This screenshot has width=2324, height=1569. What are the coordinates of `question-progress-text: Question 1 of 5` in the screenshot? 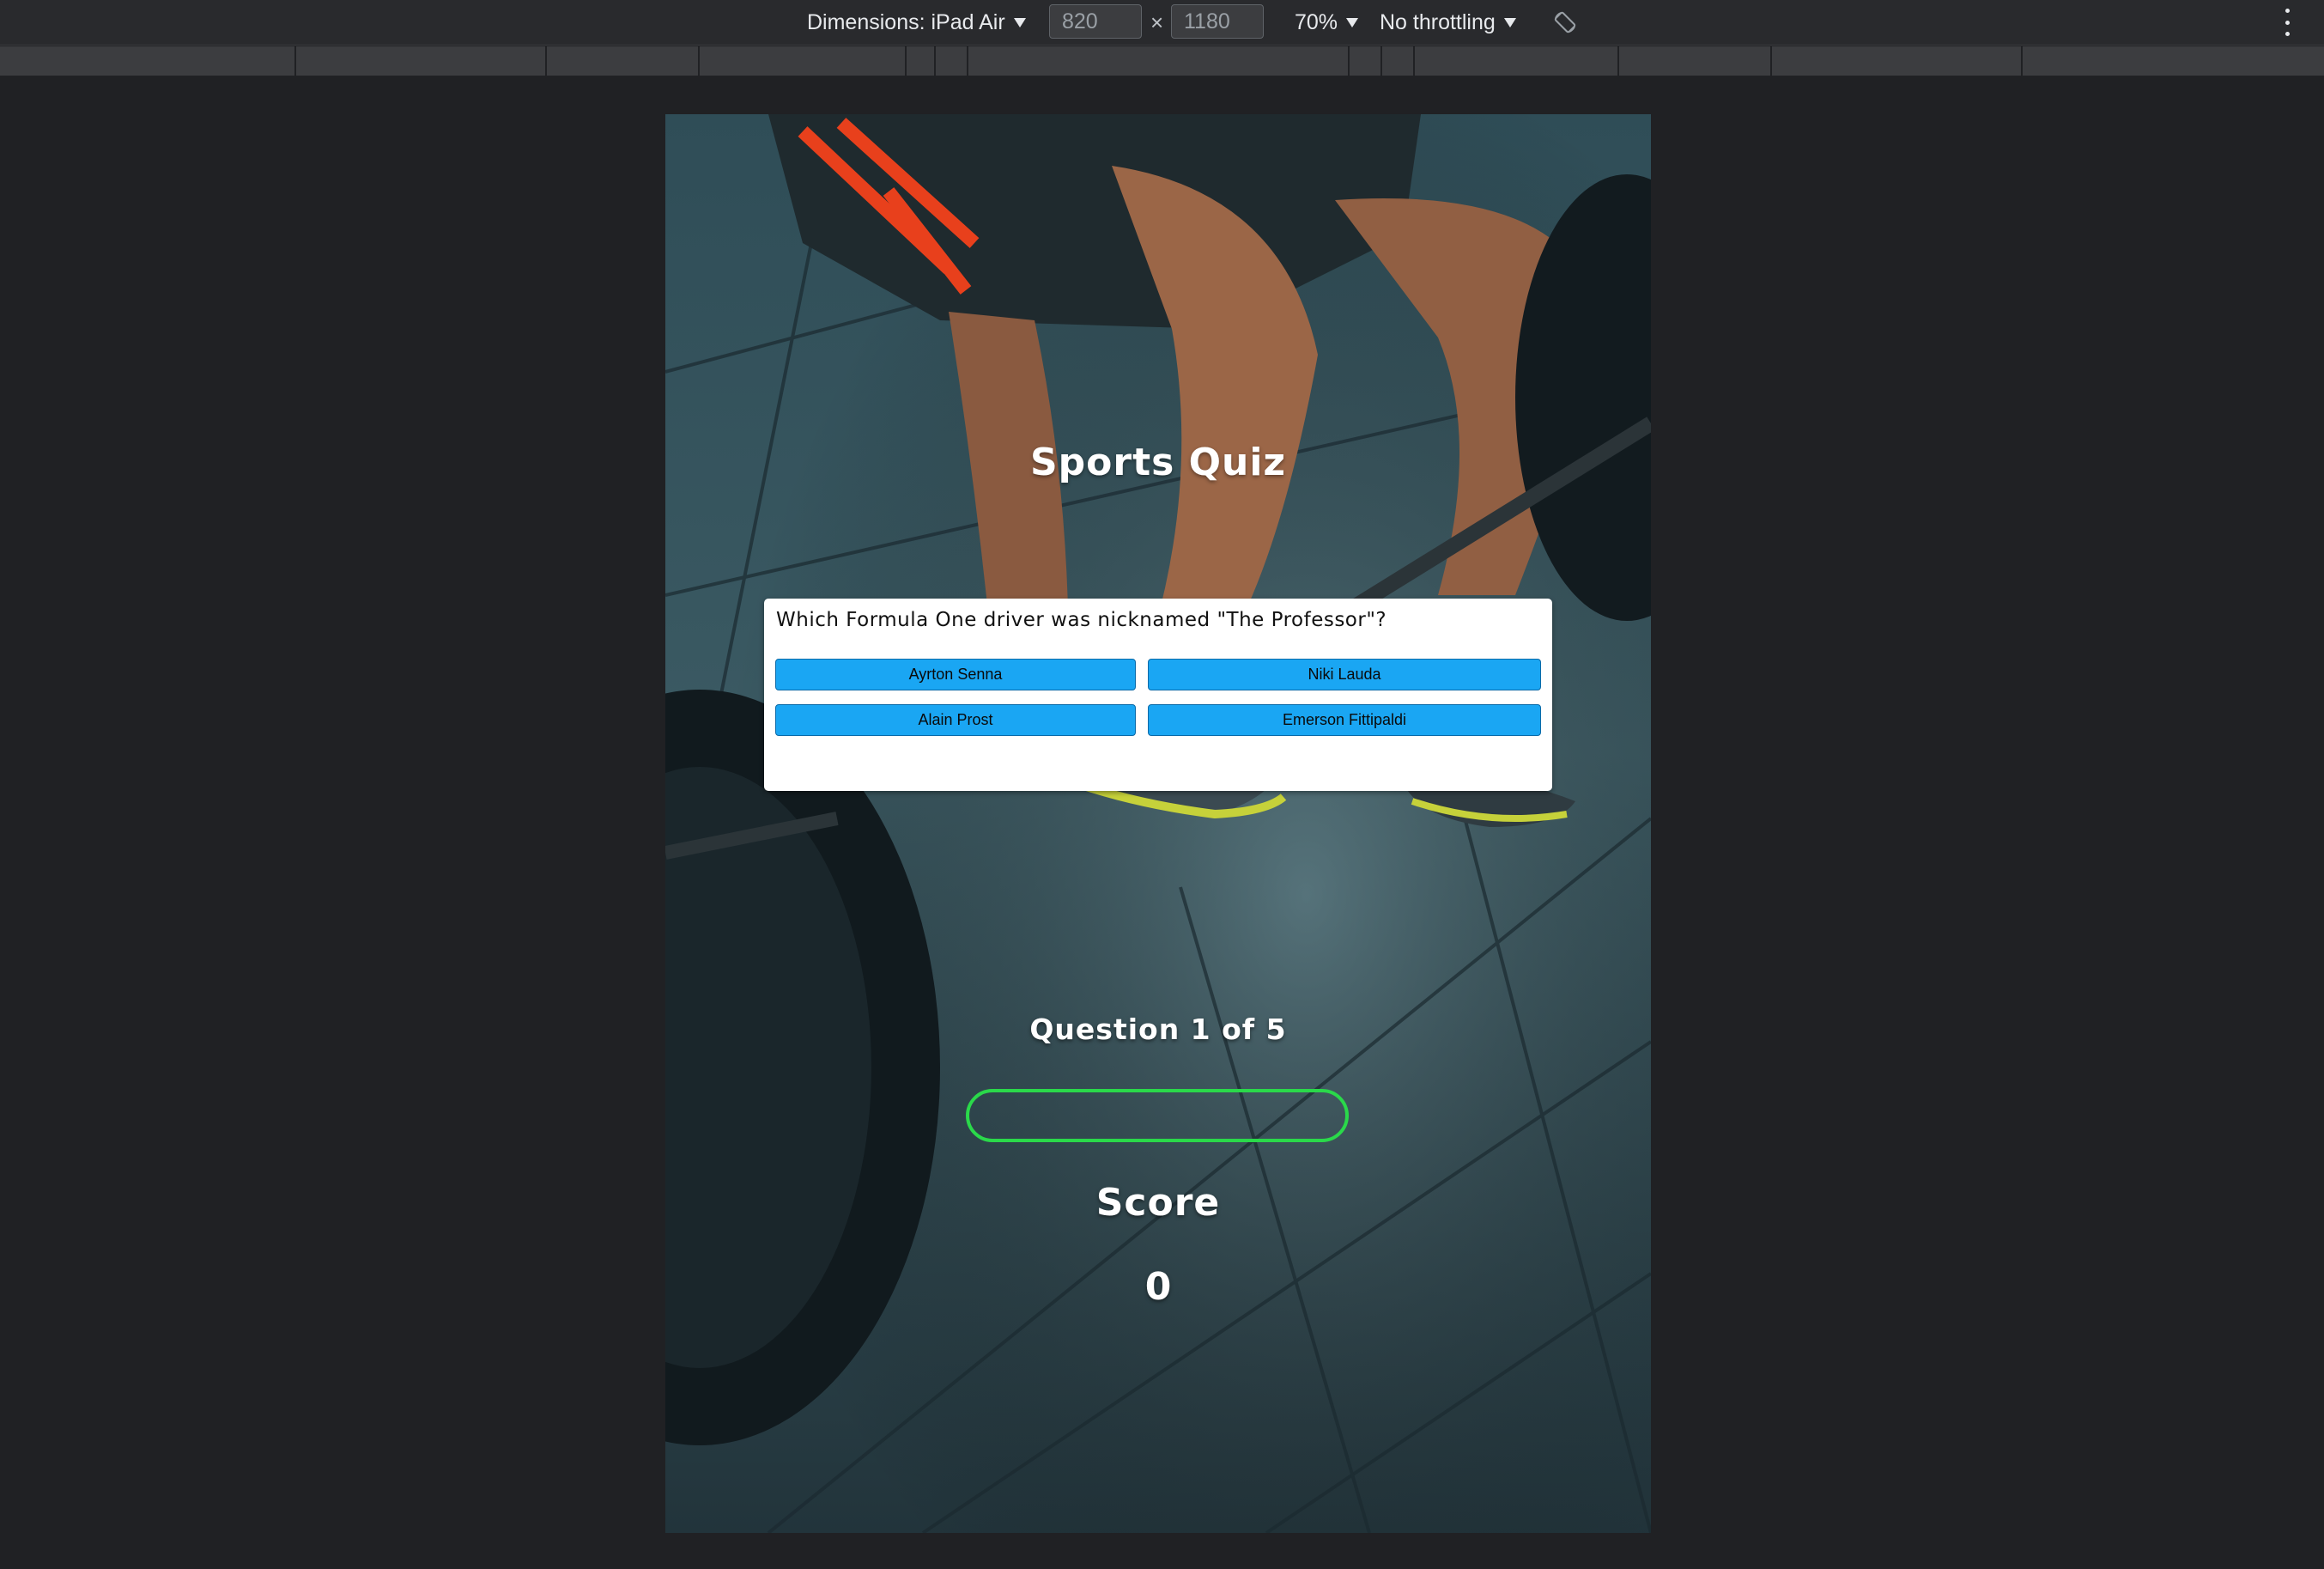 It's located at (1158, 1029).